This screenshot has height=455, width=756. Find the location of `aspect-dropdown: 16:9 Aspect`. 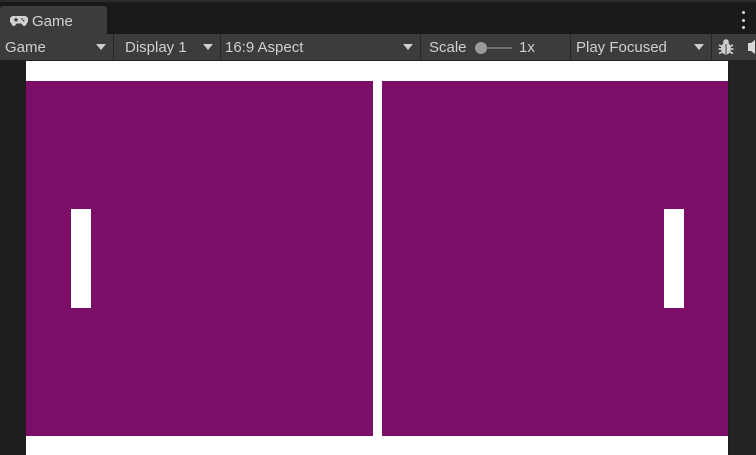

aspect-dropdown: 16:9 Aspect is located at coordinates (320, 47).